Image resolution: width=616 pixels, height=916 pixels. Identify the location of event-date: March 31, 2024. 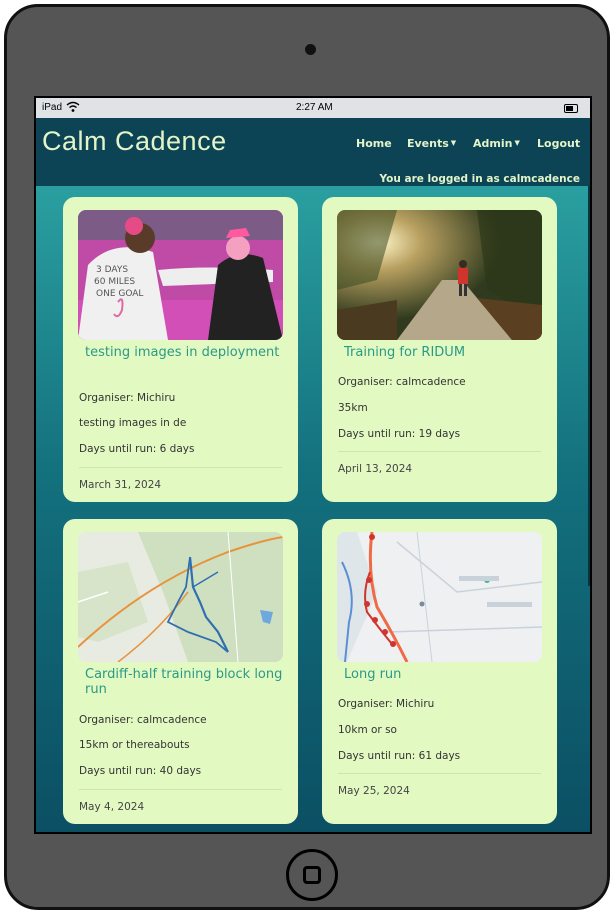
(120, 485).